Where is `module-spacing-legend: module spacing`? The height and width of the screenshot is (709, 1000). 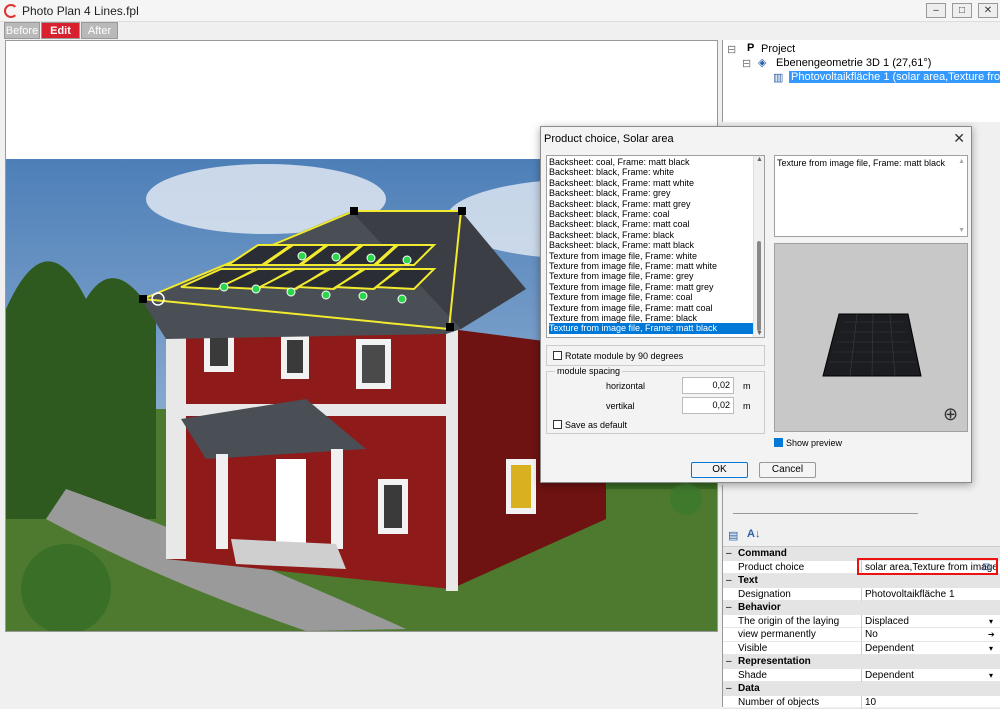 module-spacing-legend: module spacing is located at coordinates (588, 371).